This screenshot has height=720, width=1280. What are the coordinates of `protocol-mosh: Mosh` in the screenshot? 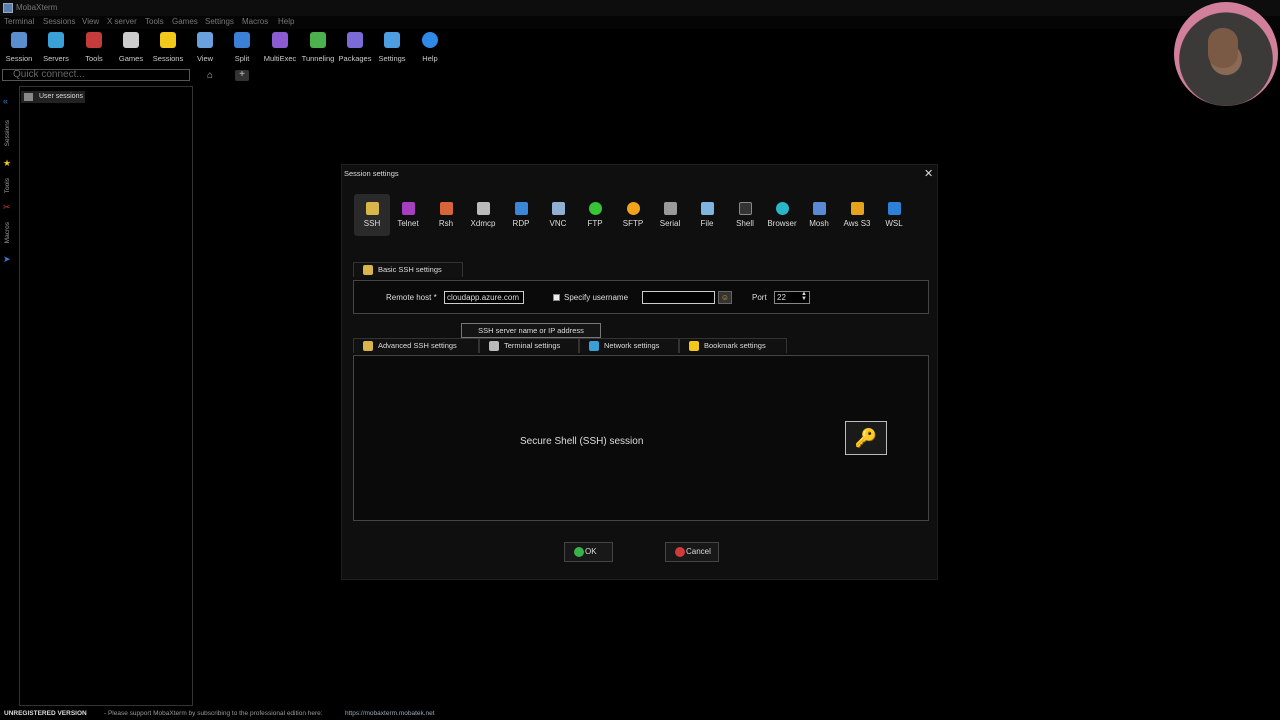 It's located at (819, 215).